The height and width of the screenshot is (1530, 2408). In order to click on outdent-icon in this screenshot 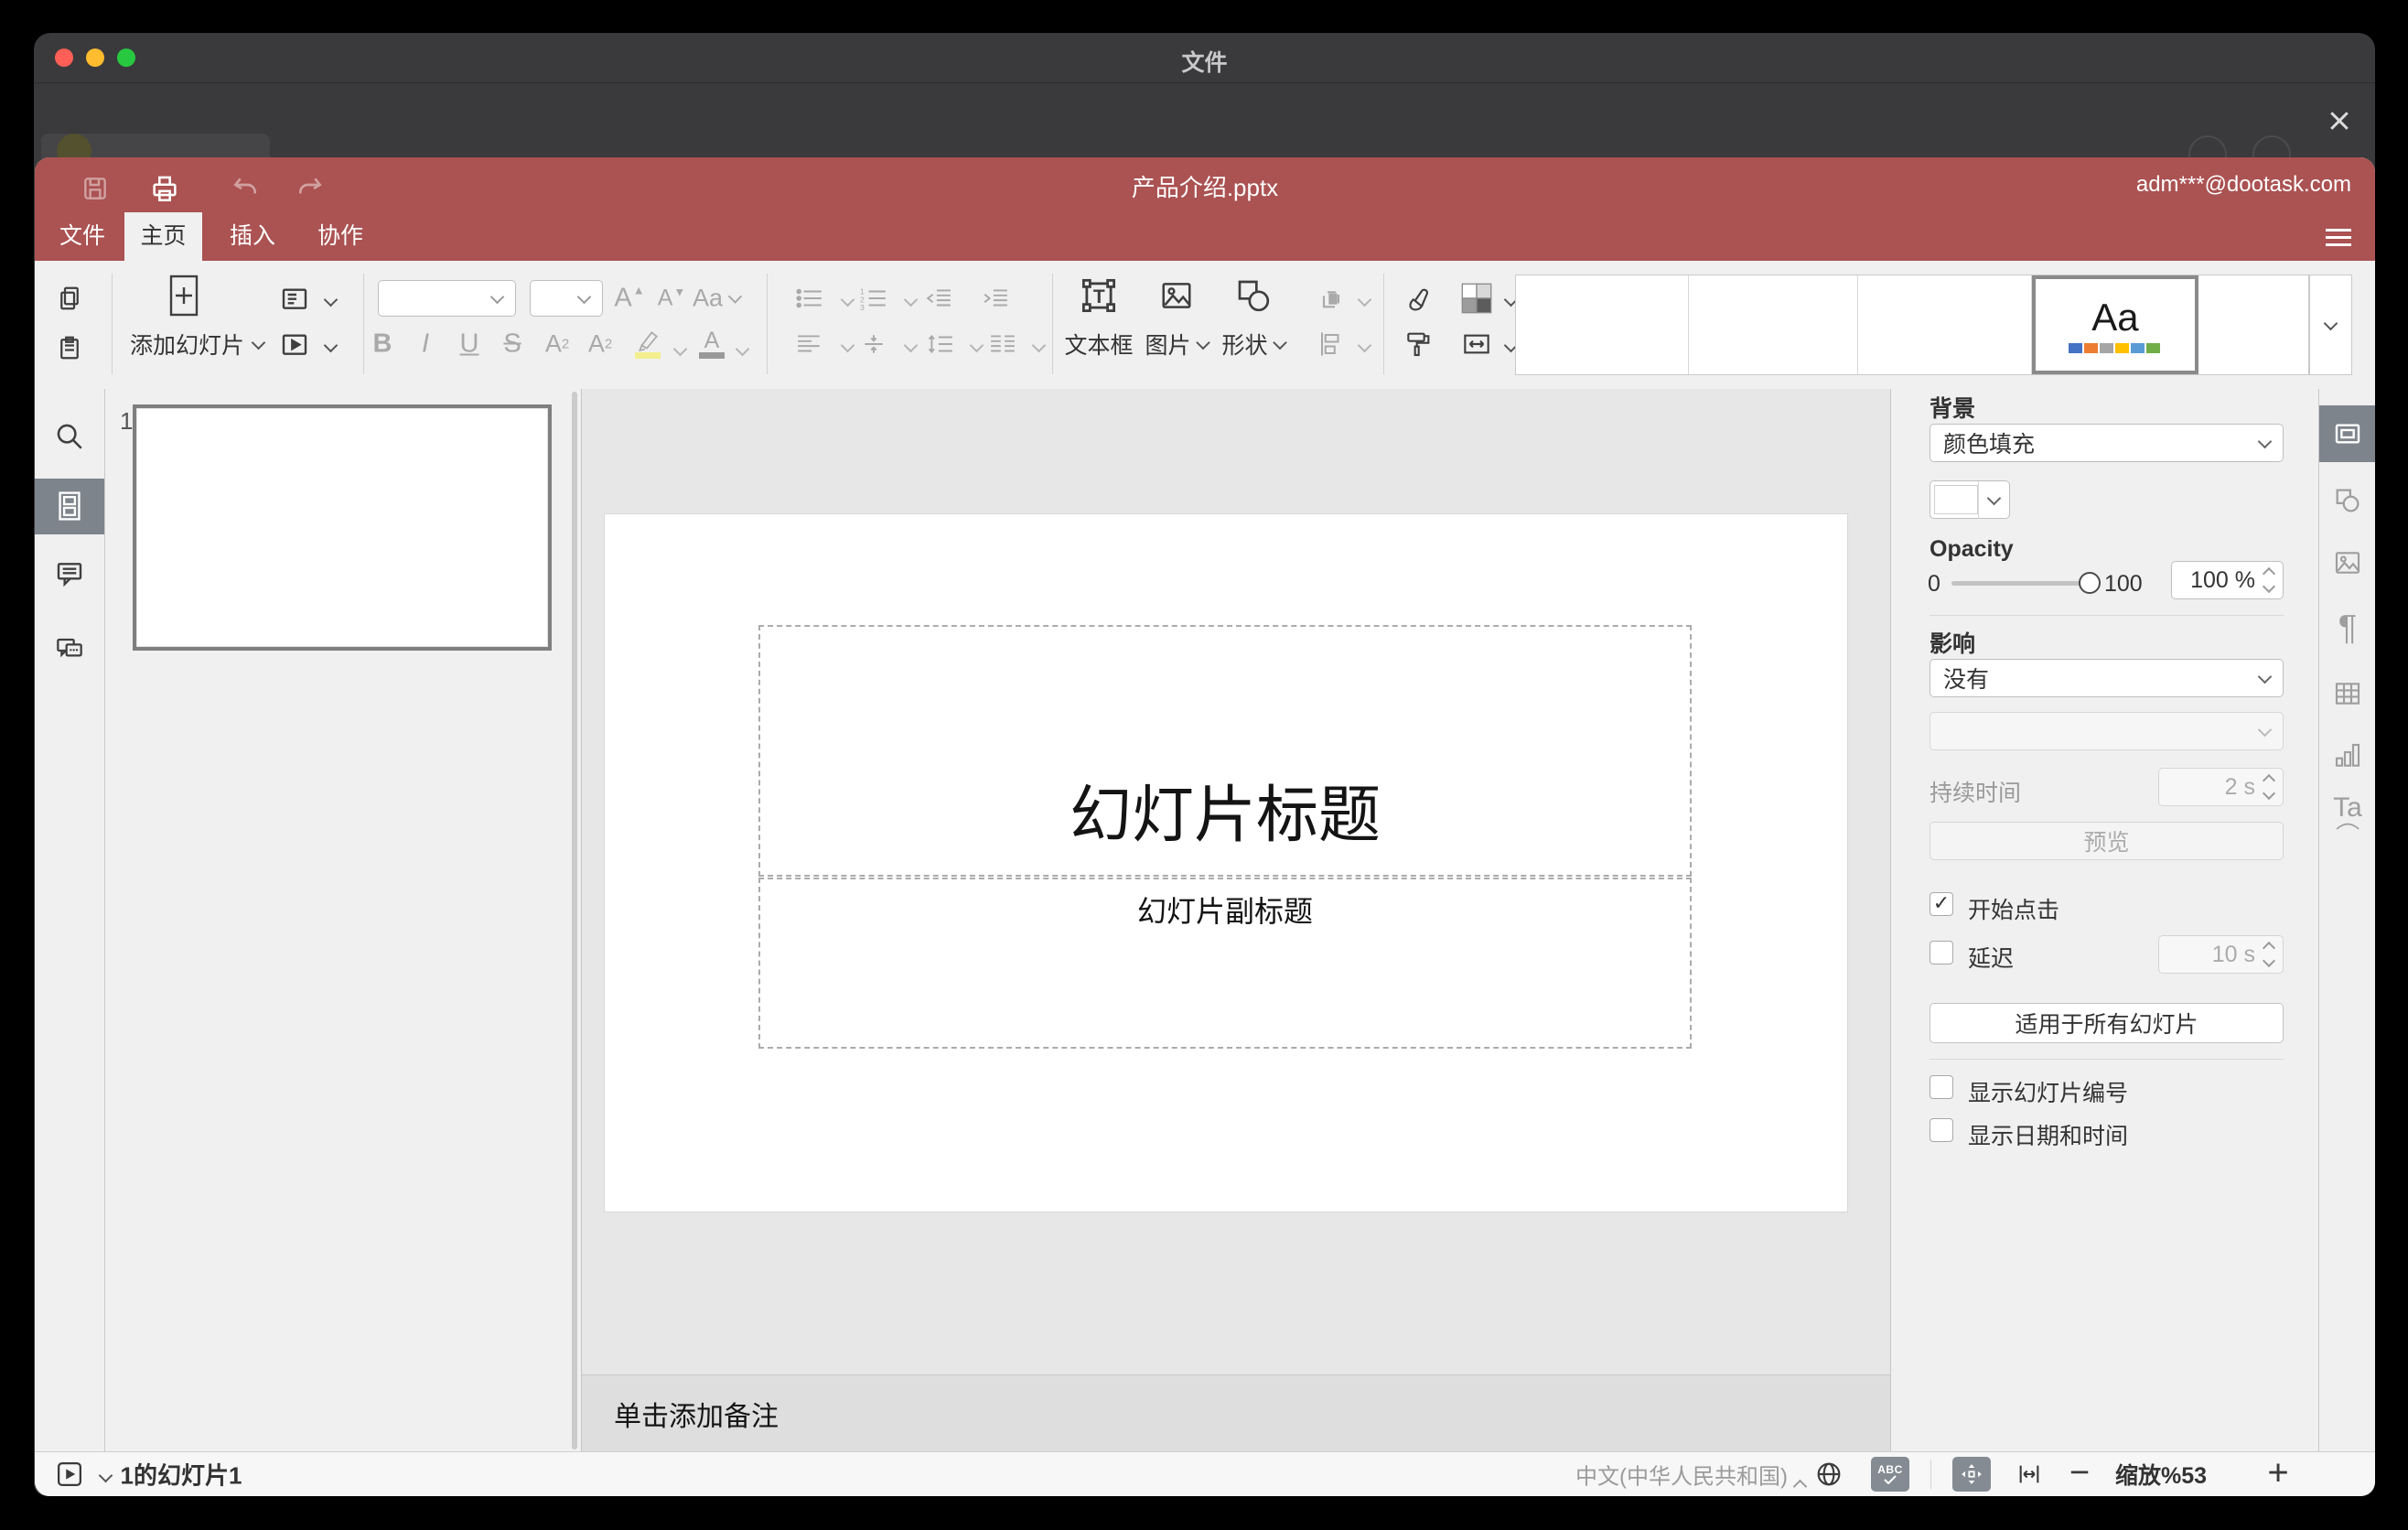, I will do `click(938, 298)`.